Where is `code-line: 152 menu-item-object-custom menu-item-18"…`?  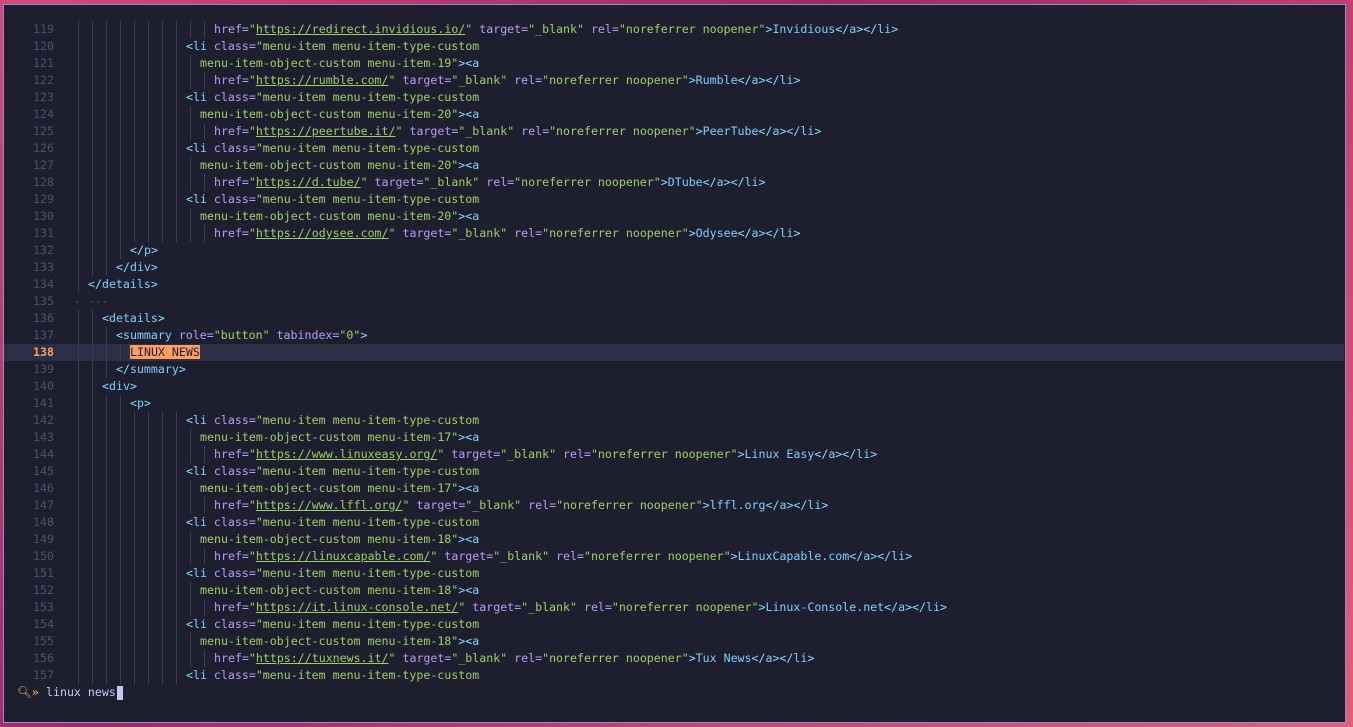
code-line: 152 menu-item-object-custom menu-item-18"… is located at coordinates (674, 590).